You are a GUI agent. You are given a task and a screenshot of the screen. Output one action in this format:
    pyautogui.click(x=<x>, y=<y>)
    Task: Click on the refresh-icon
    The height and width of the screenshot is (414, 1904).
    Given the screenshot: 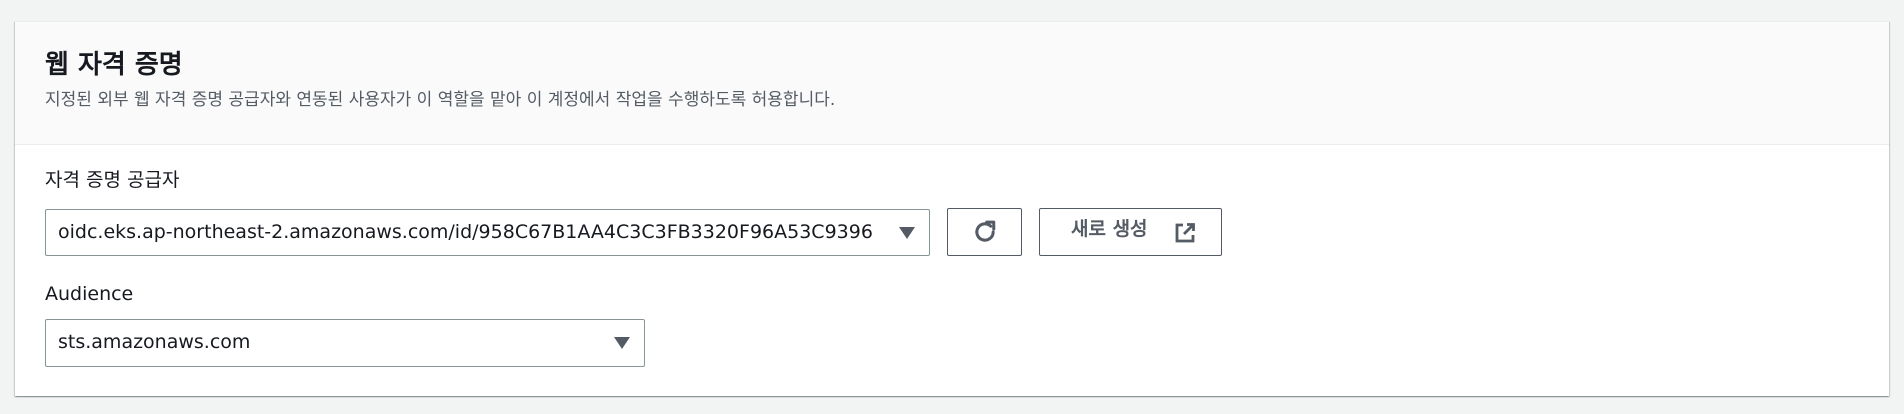 What is the action you would take?
    pyautogui.click(x=985, y=231)
    